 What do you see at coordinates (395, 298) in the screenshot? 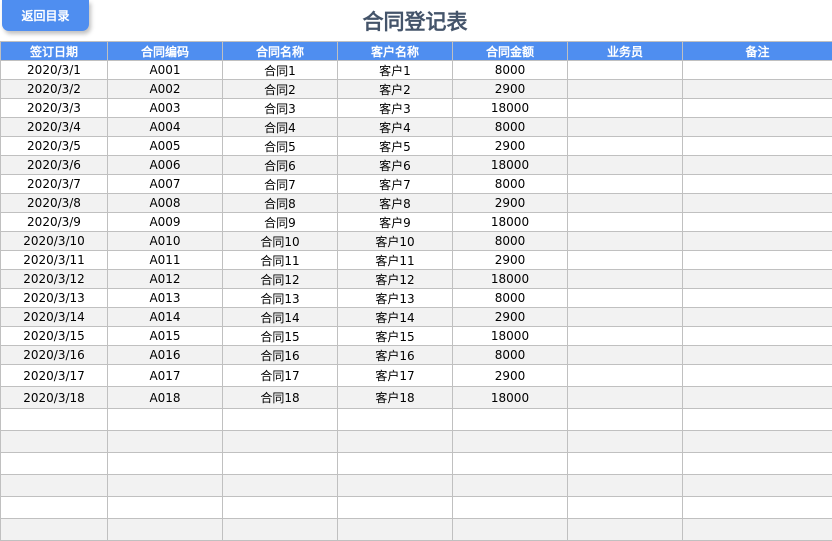
I see `cell-customer-name: 客户13` at bounding box center [395, 298].